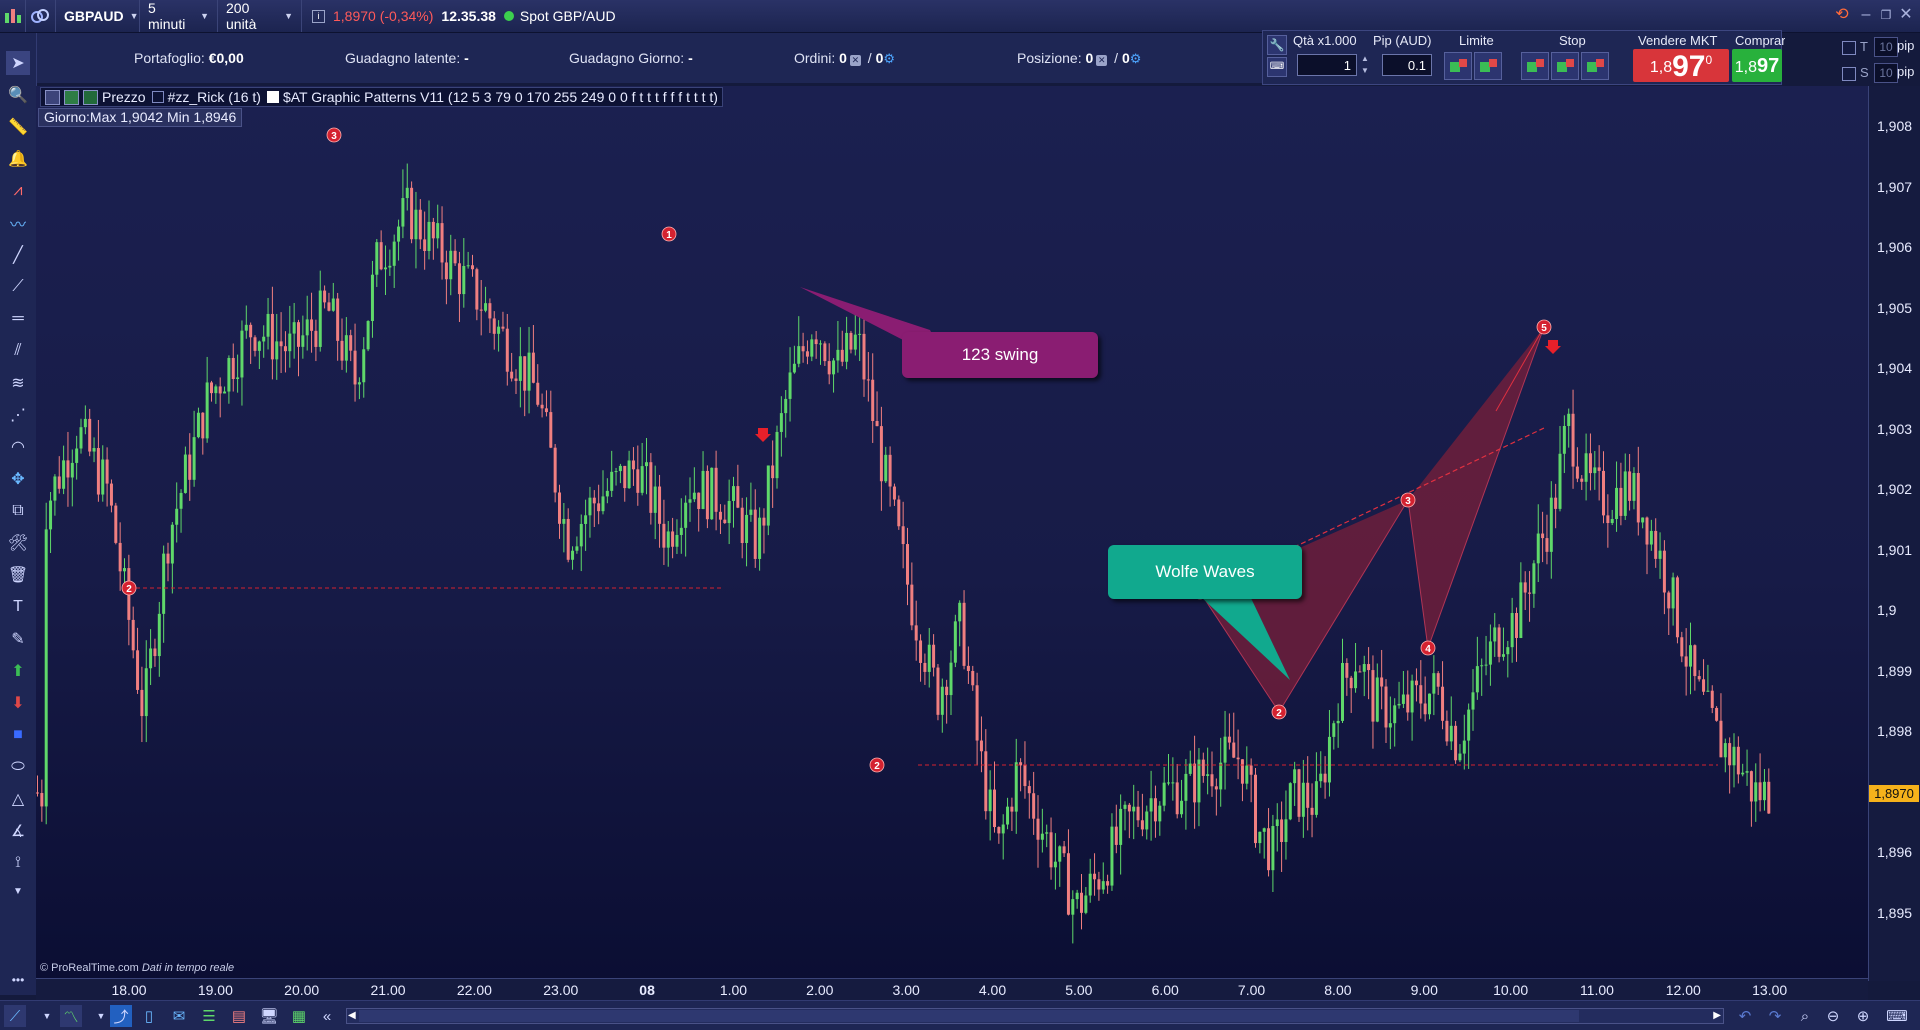 Image resolution: width=1920 pixels, height=1030 pixels. I want to click on zoom-area-icon: ⌕, so click(1805, 1016).